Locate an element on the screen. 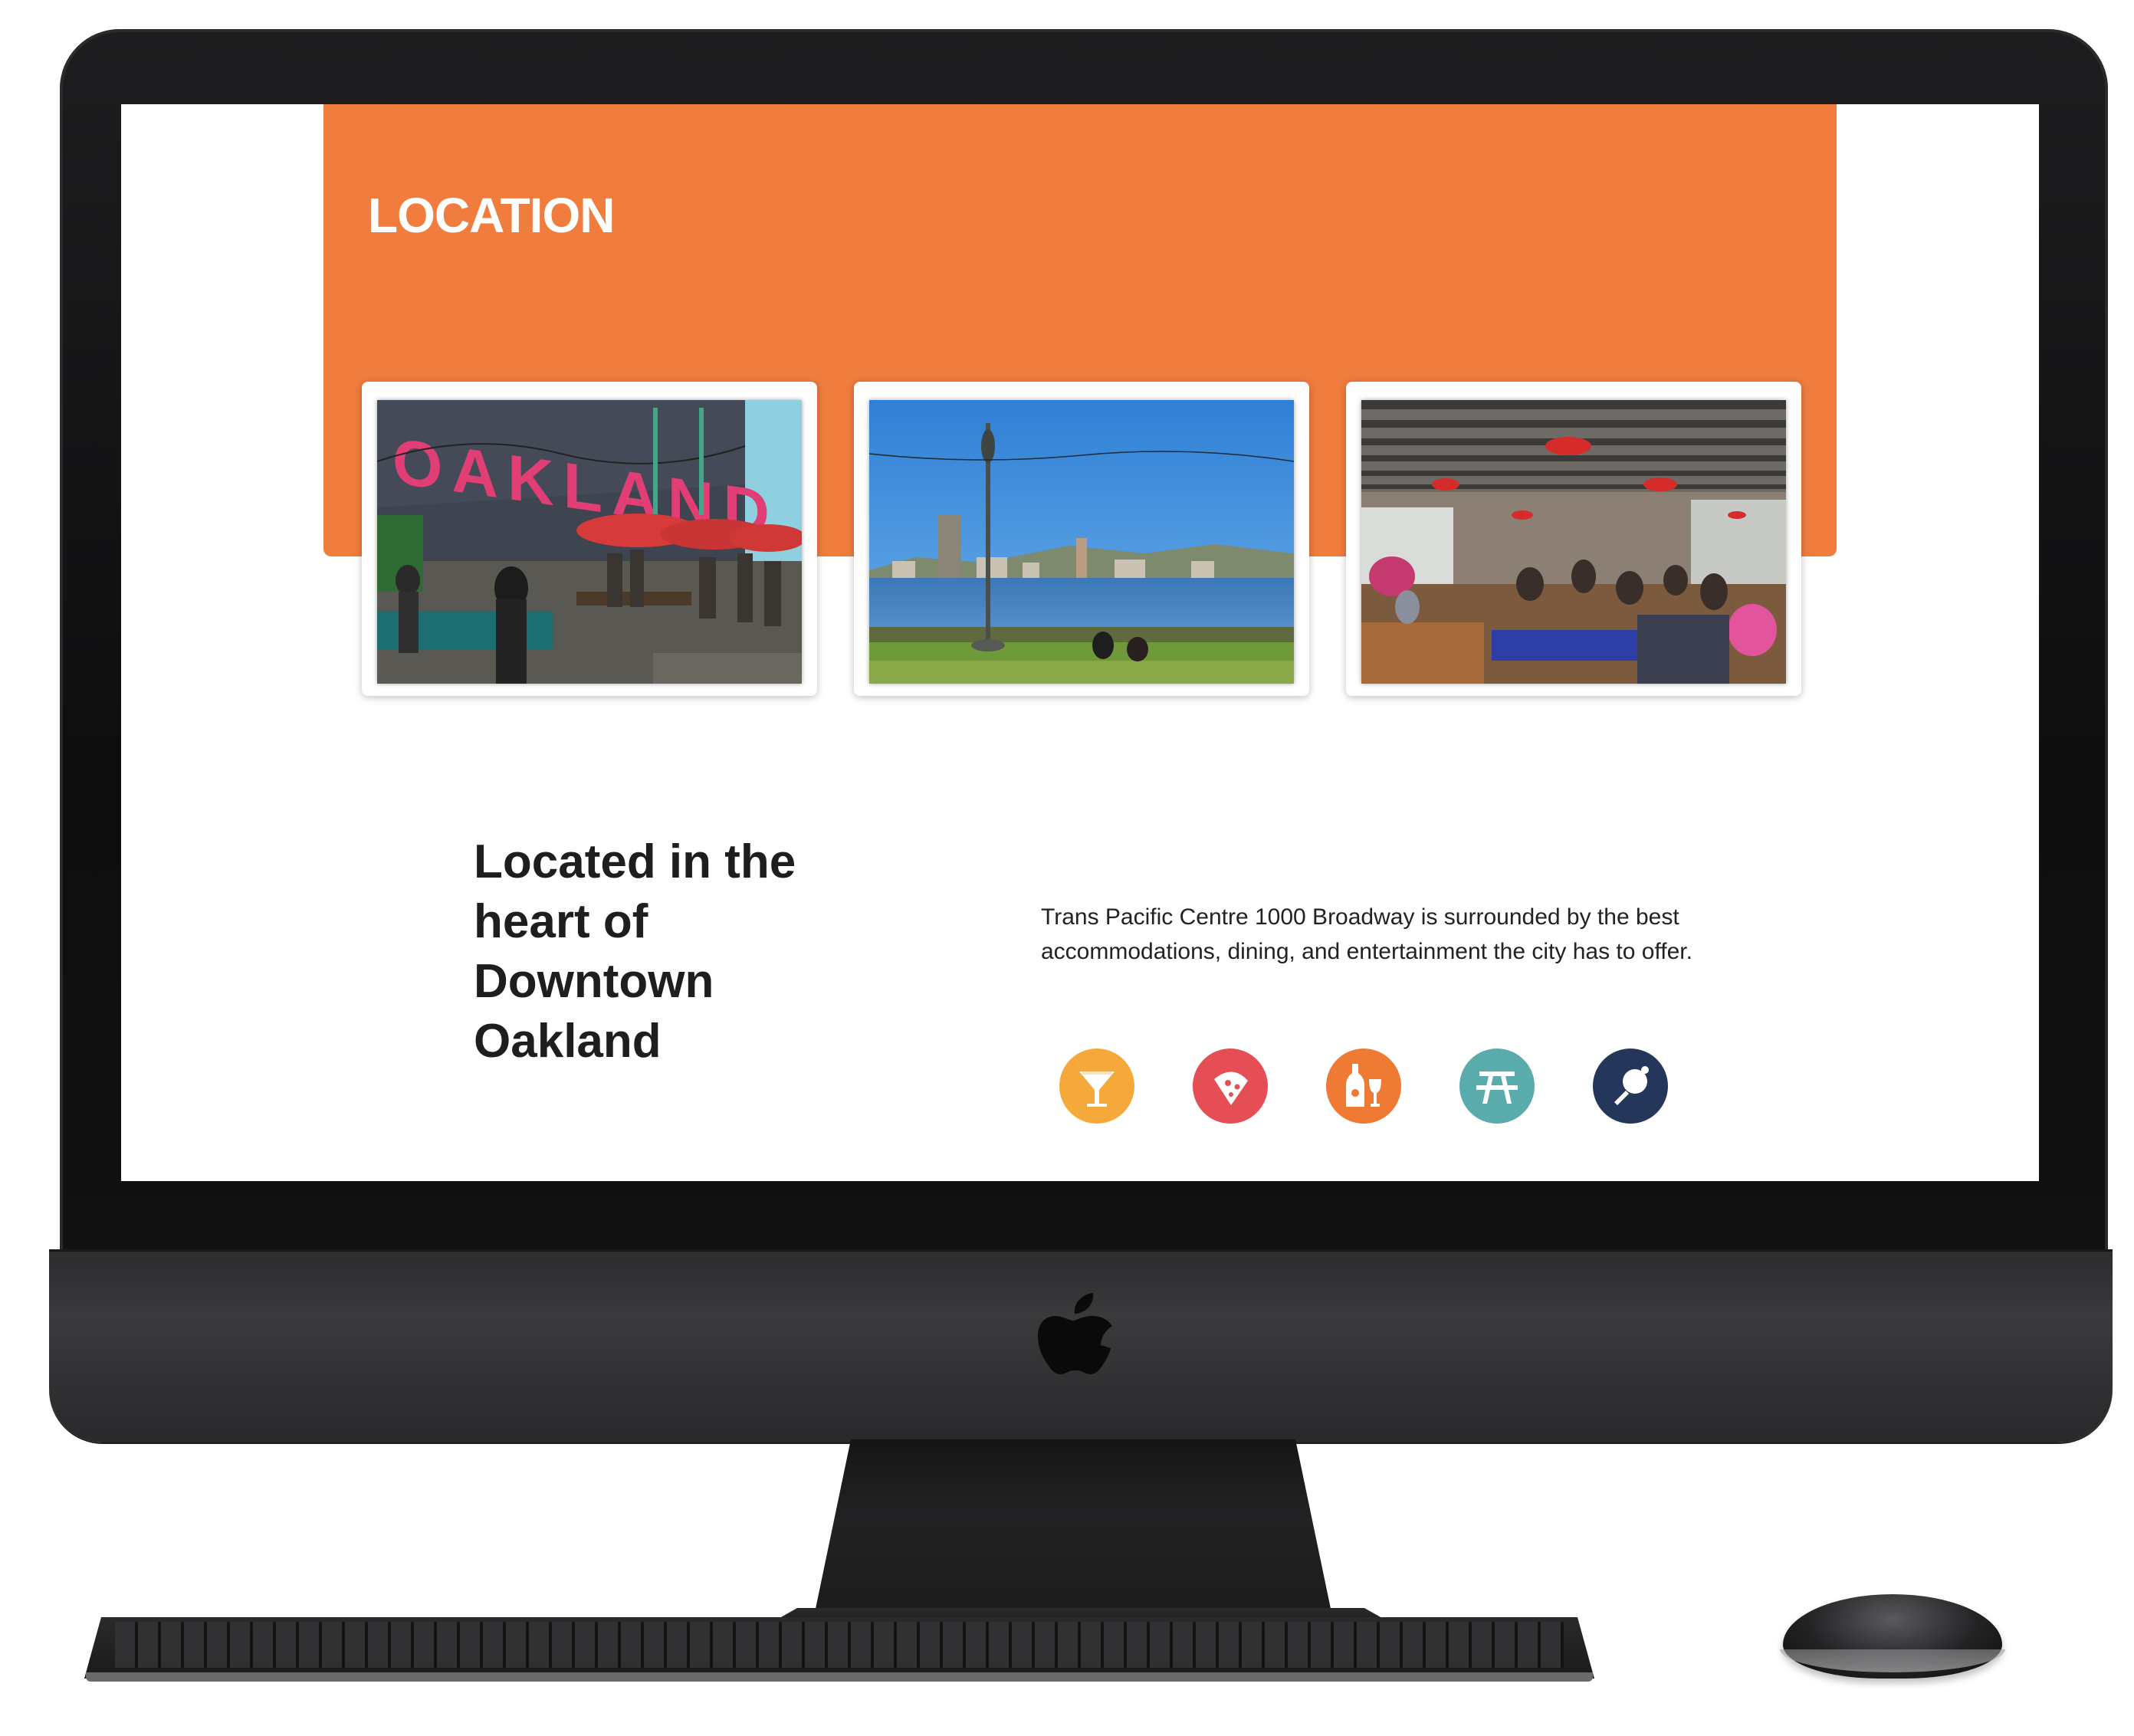 This screenshot has height=1736, width=2134. intro-heading: Located in the heart of Downtown Oakland is located at coordinates (635, 951).